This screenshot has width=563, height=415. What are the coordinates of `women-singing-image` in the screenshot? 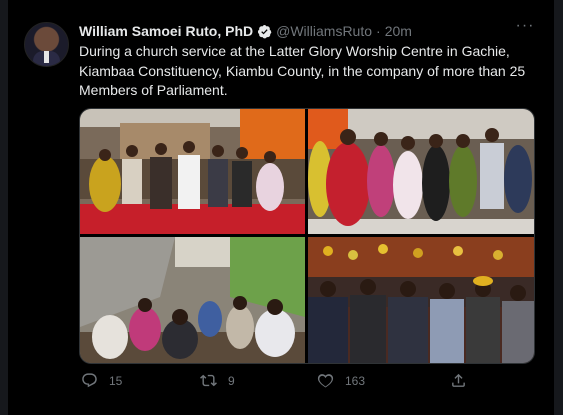 It's located at (421, 171).